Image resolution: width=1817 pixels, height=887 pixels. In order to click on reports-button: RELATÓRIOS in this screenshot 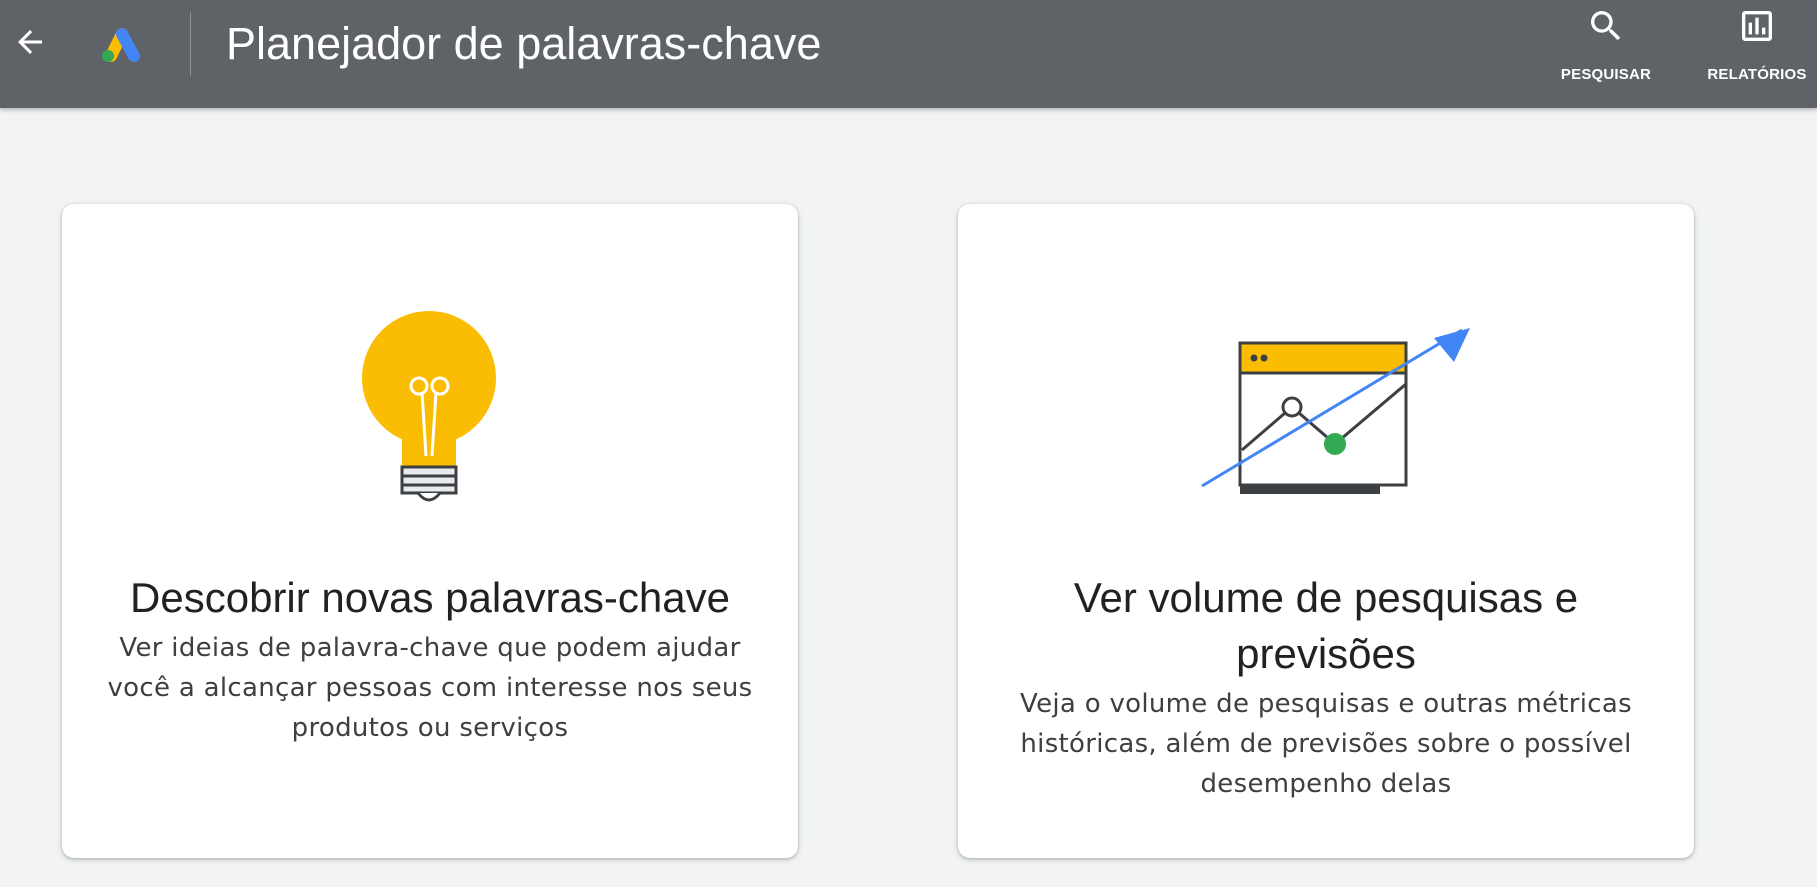, I will do `click(1757, 46)`.